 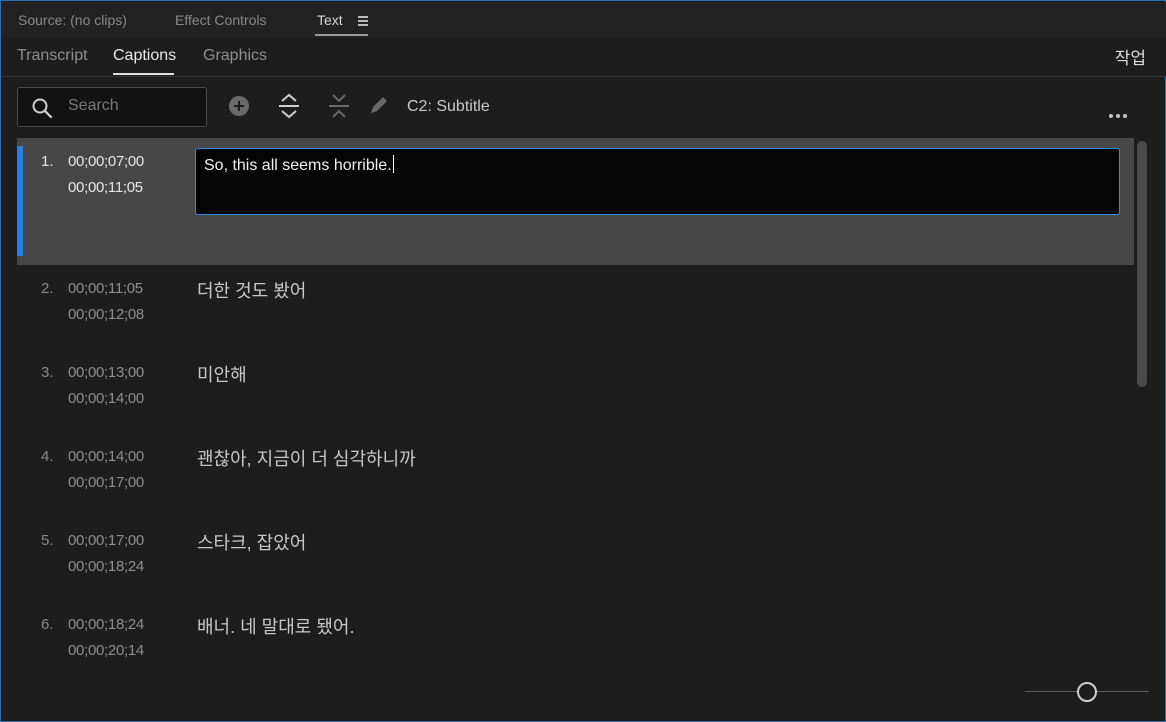 What do you see at coordinates (222, 374) in the screenshot?
I see `caption-text: 미안해` at bounding box center [222, 374].